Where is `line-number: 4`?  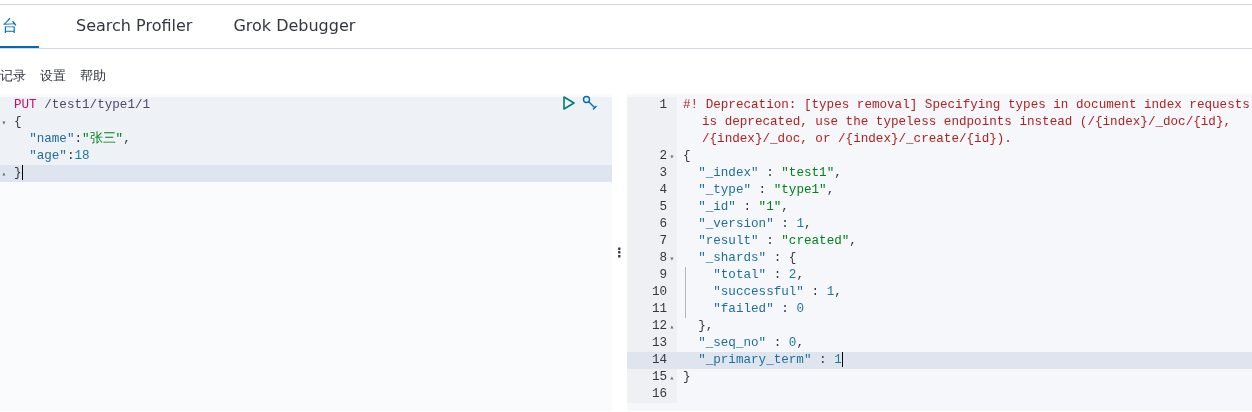
line-number: 4 is located at coordinates (663, 190).